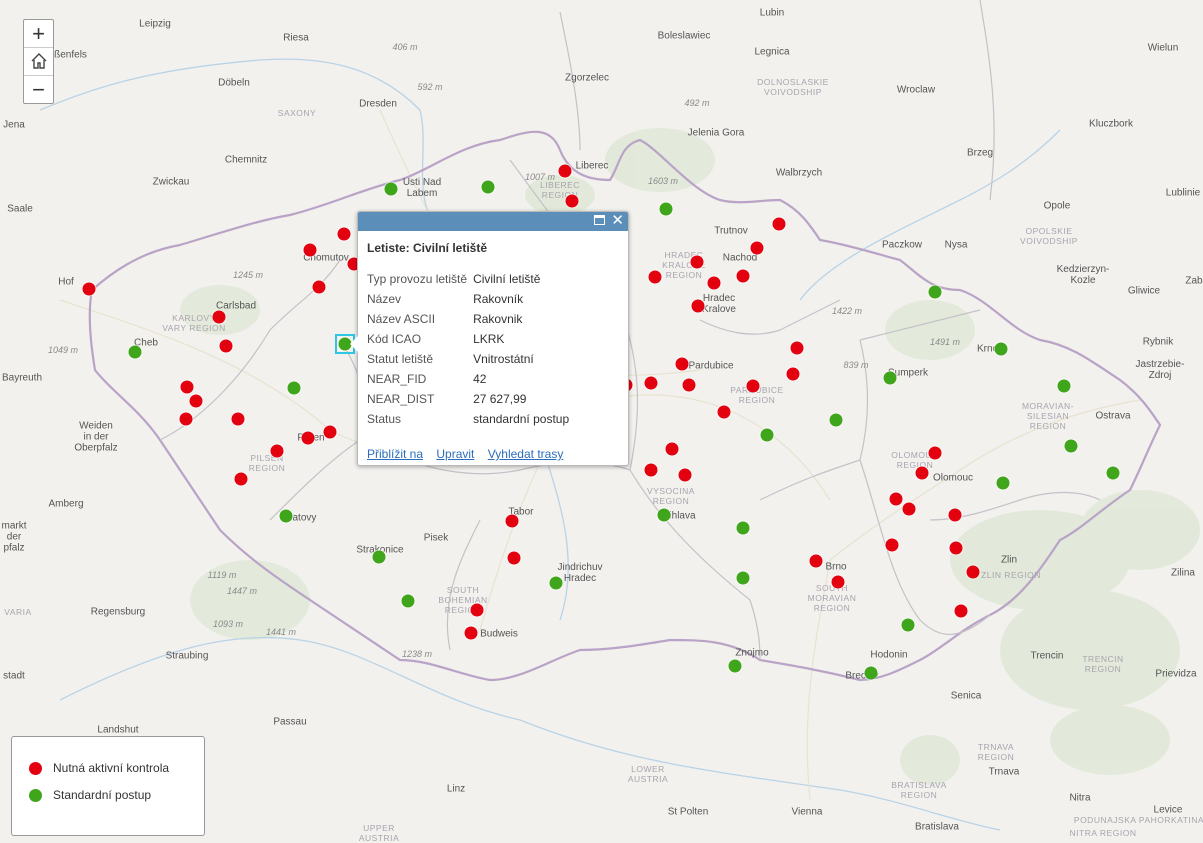 This screenshot has height=843, width=1203. Describe the element at coordinates (395, 454) in the screenshot. I see `zoom-to-link: Přiblížit na` at that location.